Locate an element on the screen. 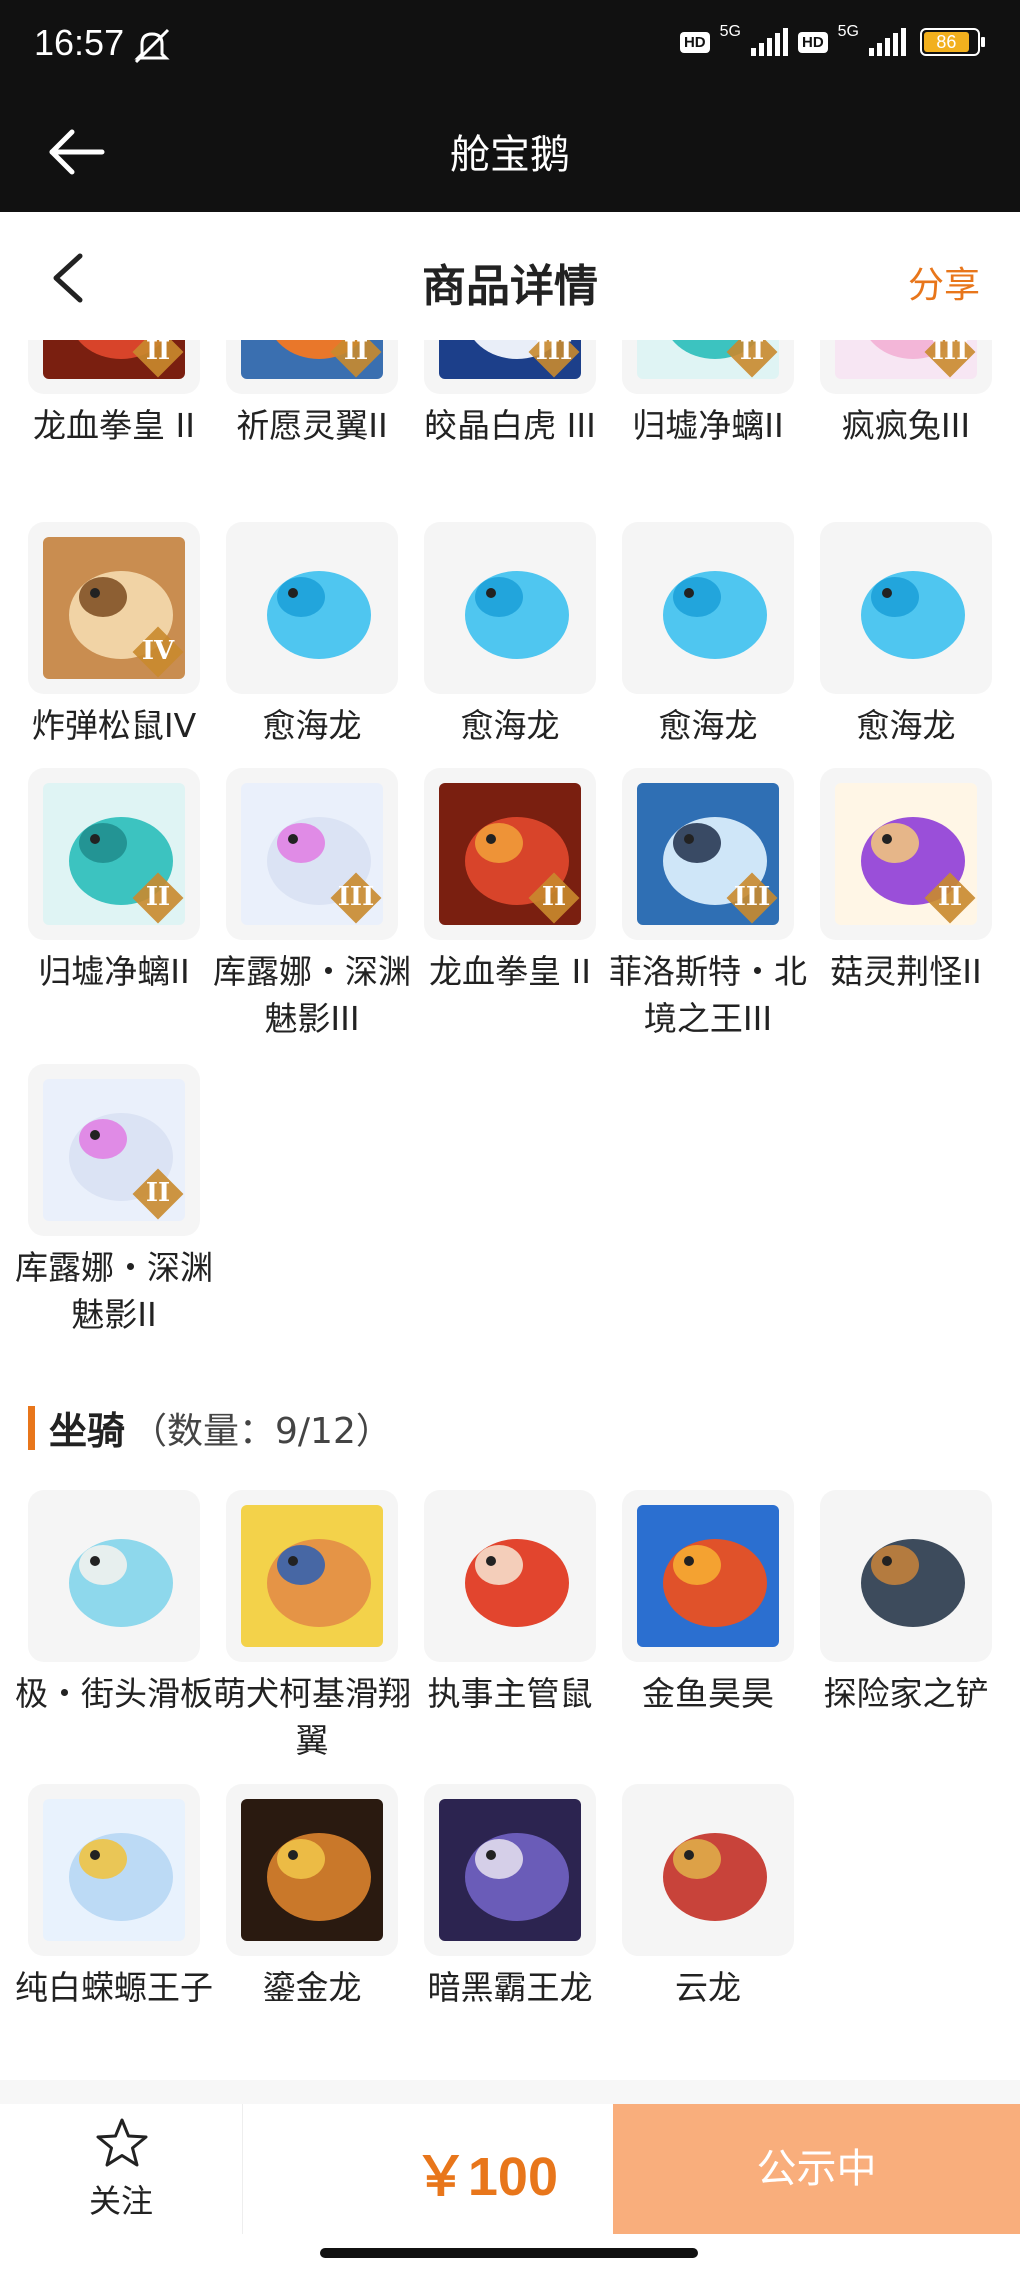 The image size is (1020, 2274). mount-item: 极・街头滑板 is located at coordinates (114, 1603).